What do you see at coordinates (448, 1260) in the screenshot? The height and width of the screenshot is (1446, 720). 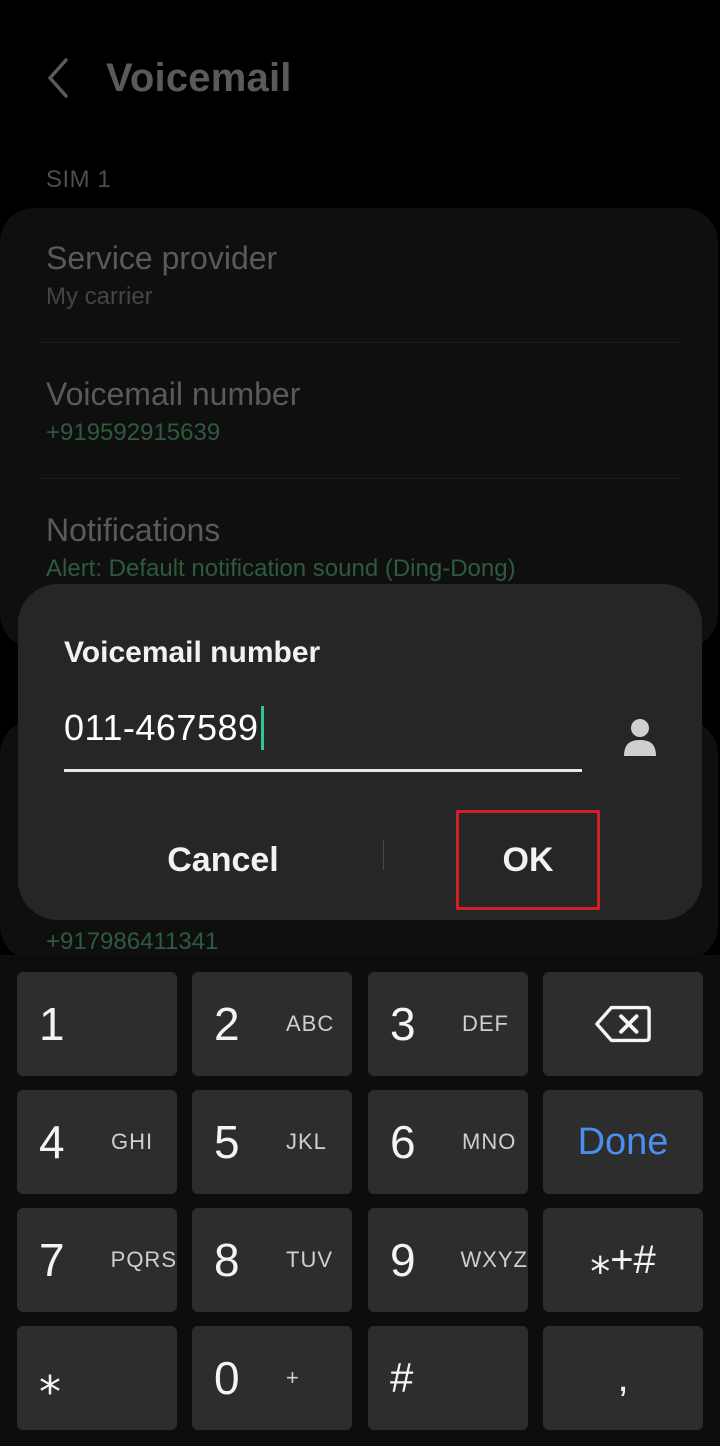 I see `key-9: 9 WXYZ` at bounding box center [448, 1260].